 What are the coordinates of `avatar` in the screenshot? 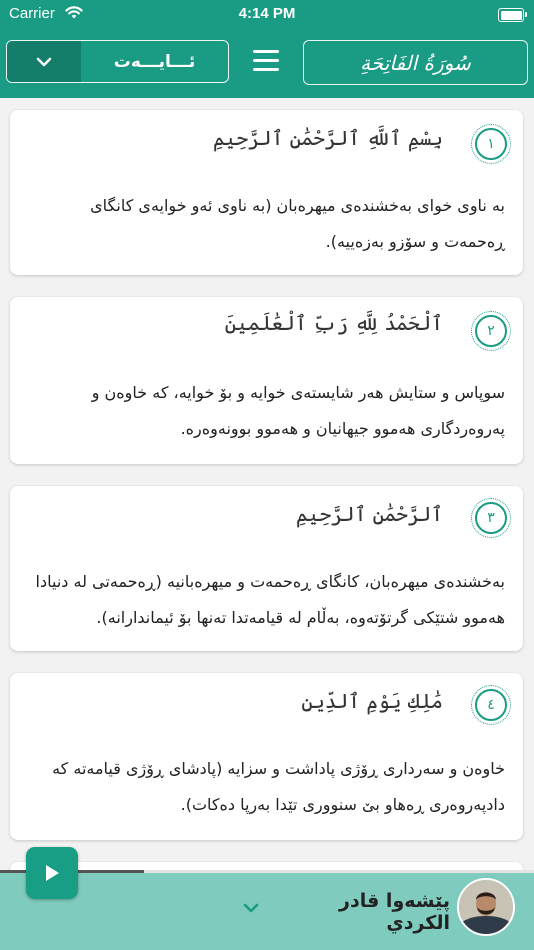 It's located at (486, 907).